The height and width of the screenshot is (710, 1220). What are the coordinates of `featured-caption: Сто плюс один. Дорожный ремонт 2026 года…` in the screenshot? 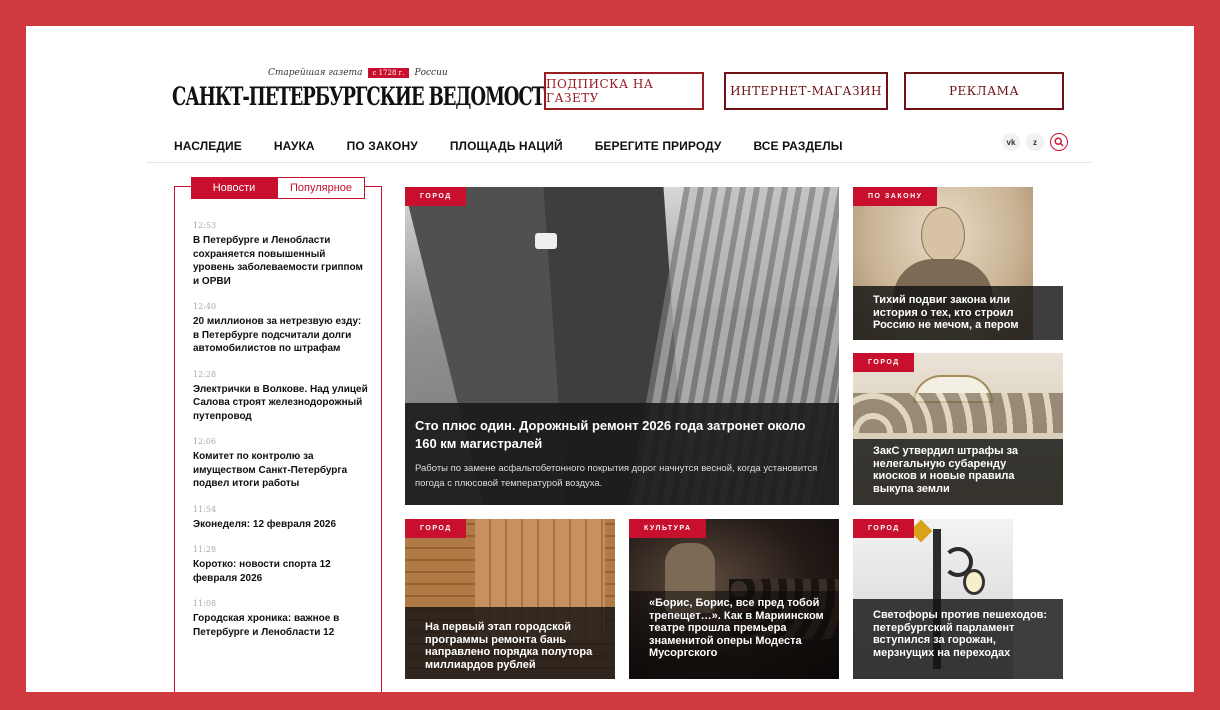 It's located at (622, 454).